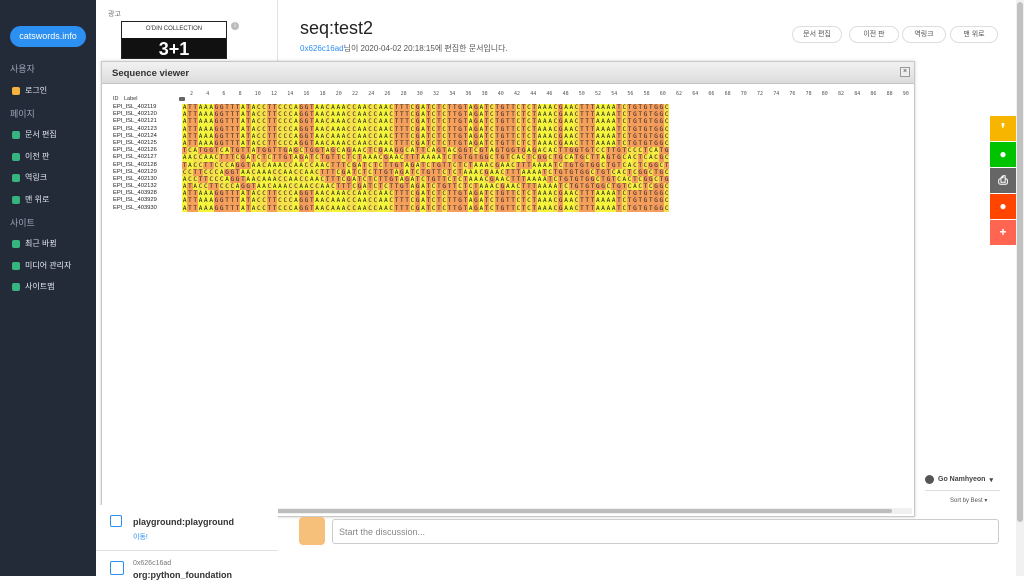 The height and width of the screenshot is (580, 1024). What do you see at coordinates (135, 178) in the screenshot?
I see `sequence-id: EPI_ISL_402130` at bounding box center [135, 178].